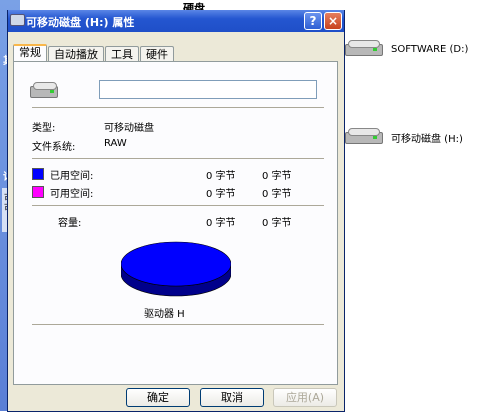 The image size is (500, 412). What do you see at coordinates (277, 223) in the screenshot?
I see `capacity-size: 0 字节` at bounding box center [277, 223].